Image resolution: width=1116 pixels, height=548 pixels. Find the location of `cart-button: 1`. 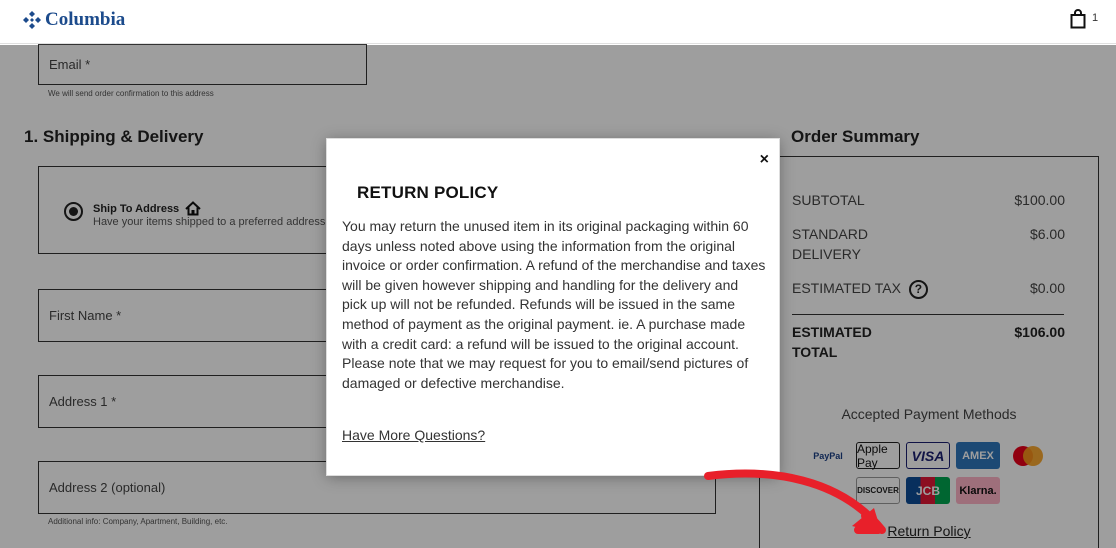

cart-button: 1 is located at coordinates (1084, 19).